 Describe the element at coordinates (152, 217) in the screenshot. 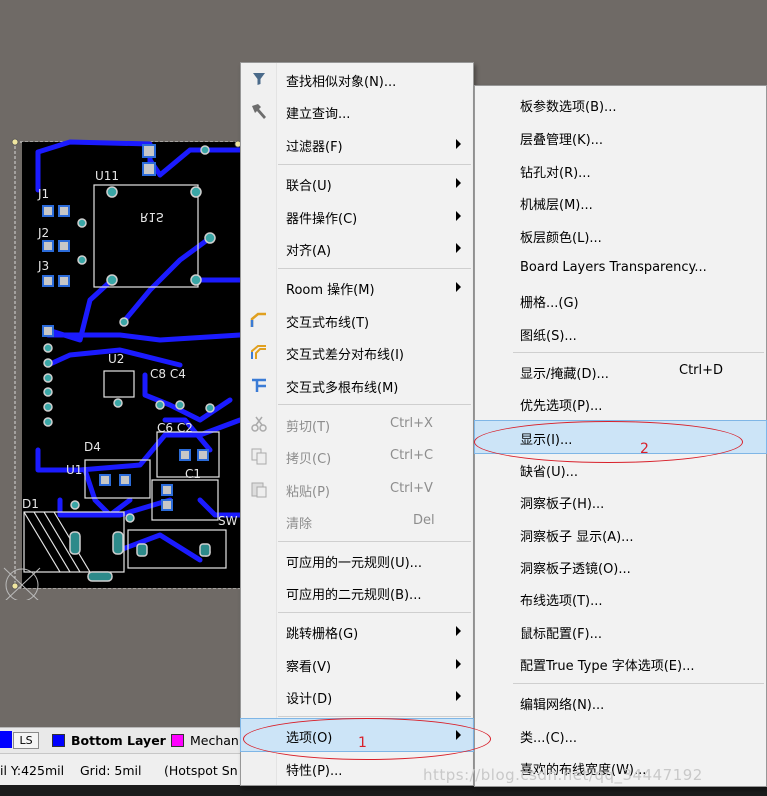

I see `label-u11-mirror: R1S` at that location.